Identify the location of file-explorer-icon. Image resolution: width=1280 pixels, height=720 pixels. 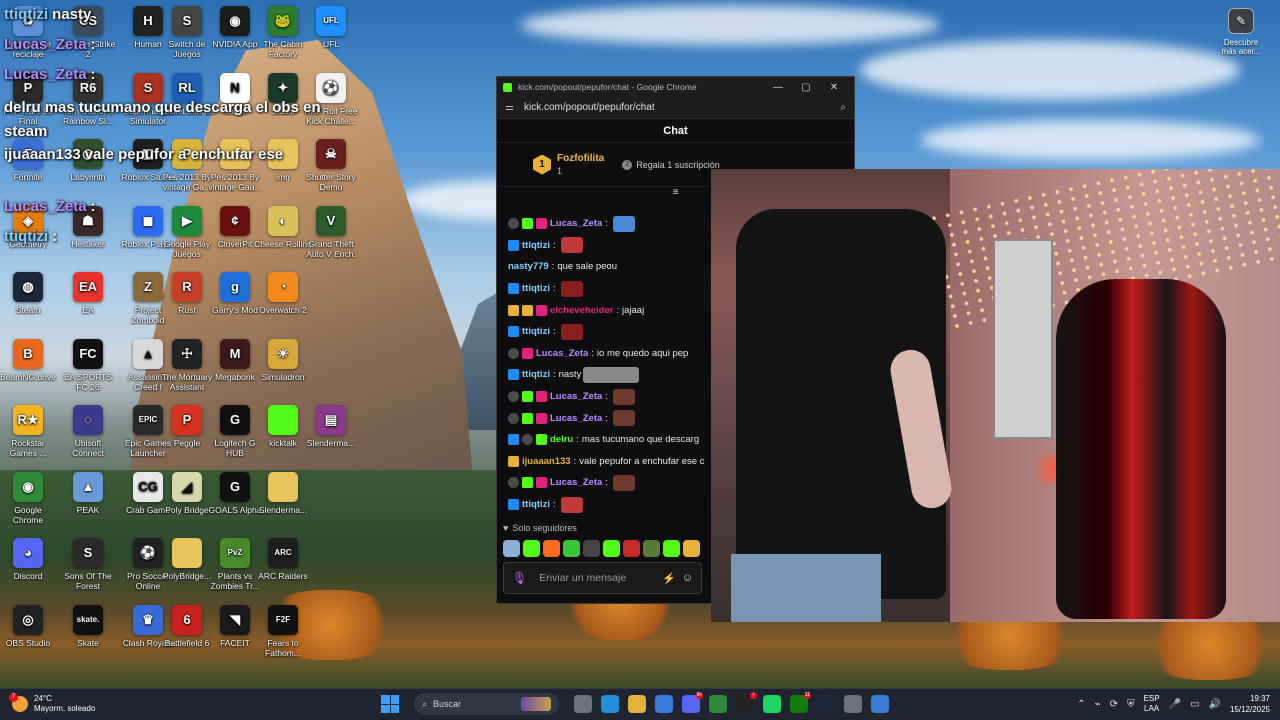
(637, 704).